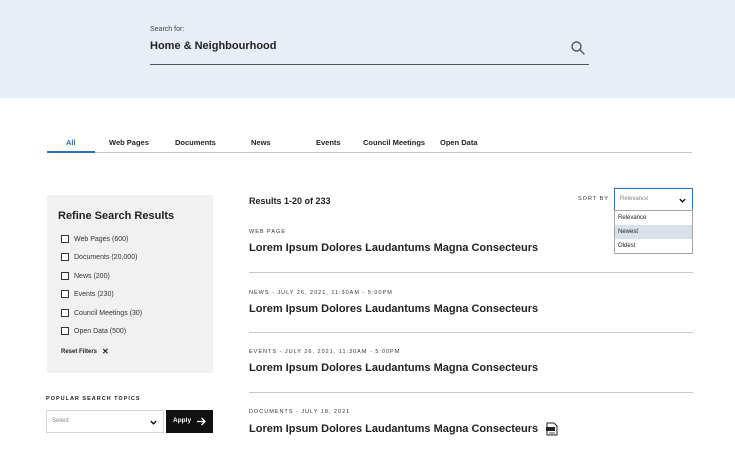 Image resolution: width=735 pixels, height=449 pixels. I want to click on filter-web-pages: Web Pages (600), so click(94, 239).